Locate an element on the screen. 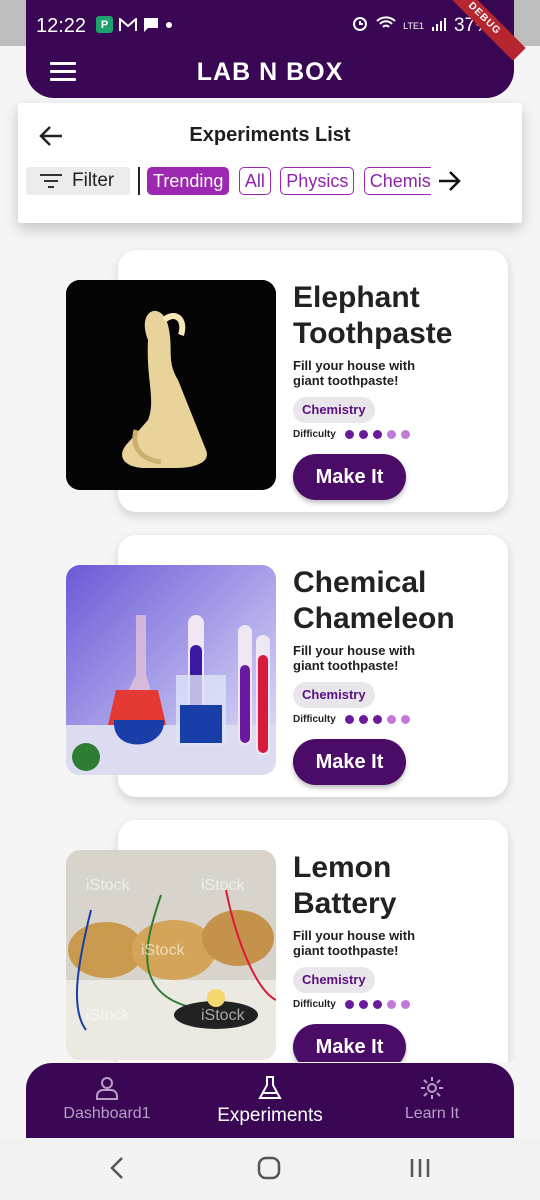 Image resolution: width=540 pixels, height=1200 pixels. app-header: 12:22 P LTE1 37% DEBUG LAB N BOX is located at coordinates (276, 49).